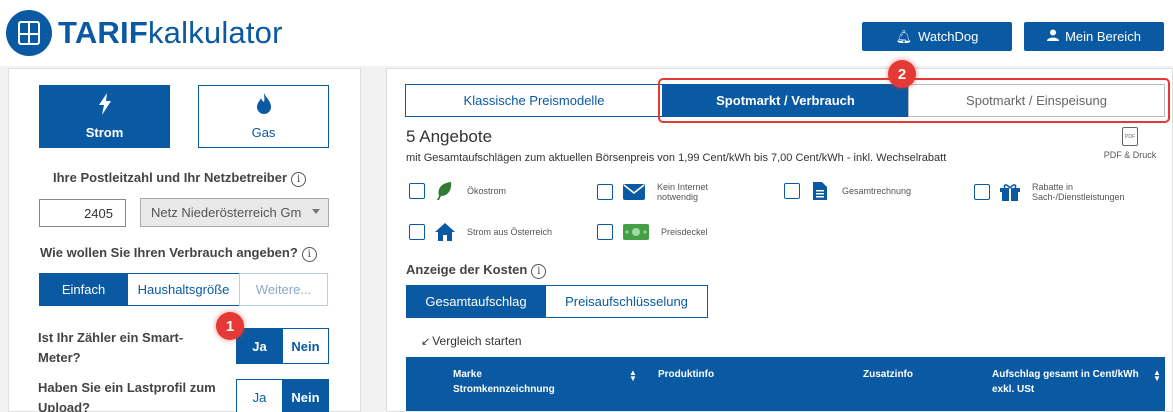 This screenshot has height=412, width=1173. I want to click on filter-oekostrom: Ökostrom, so click(457, 191).